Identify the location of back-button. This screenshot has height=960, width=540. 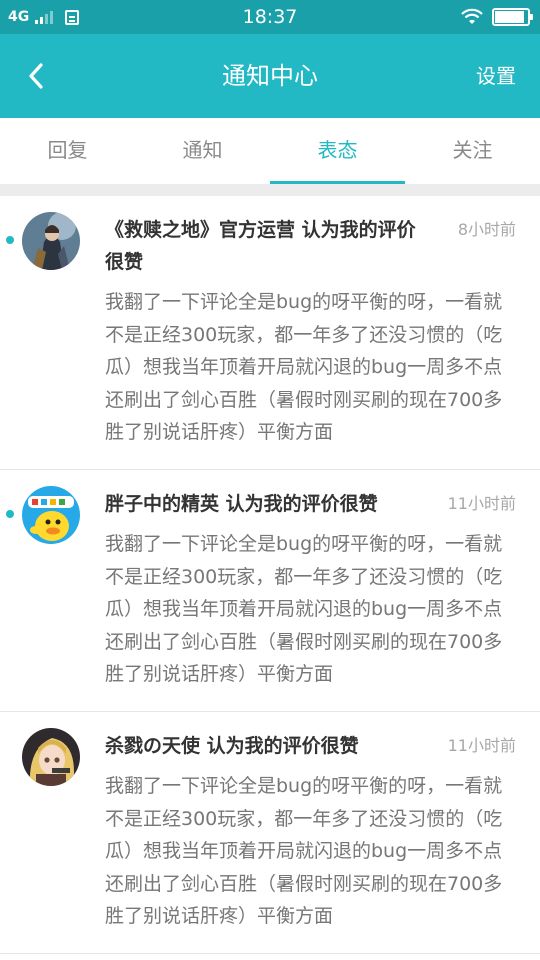
(36, 76).